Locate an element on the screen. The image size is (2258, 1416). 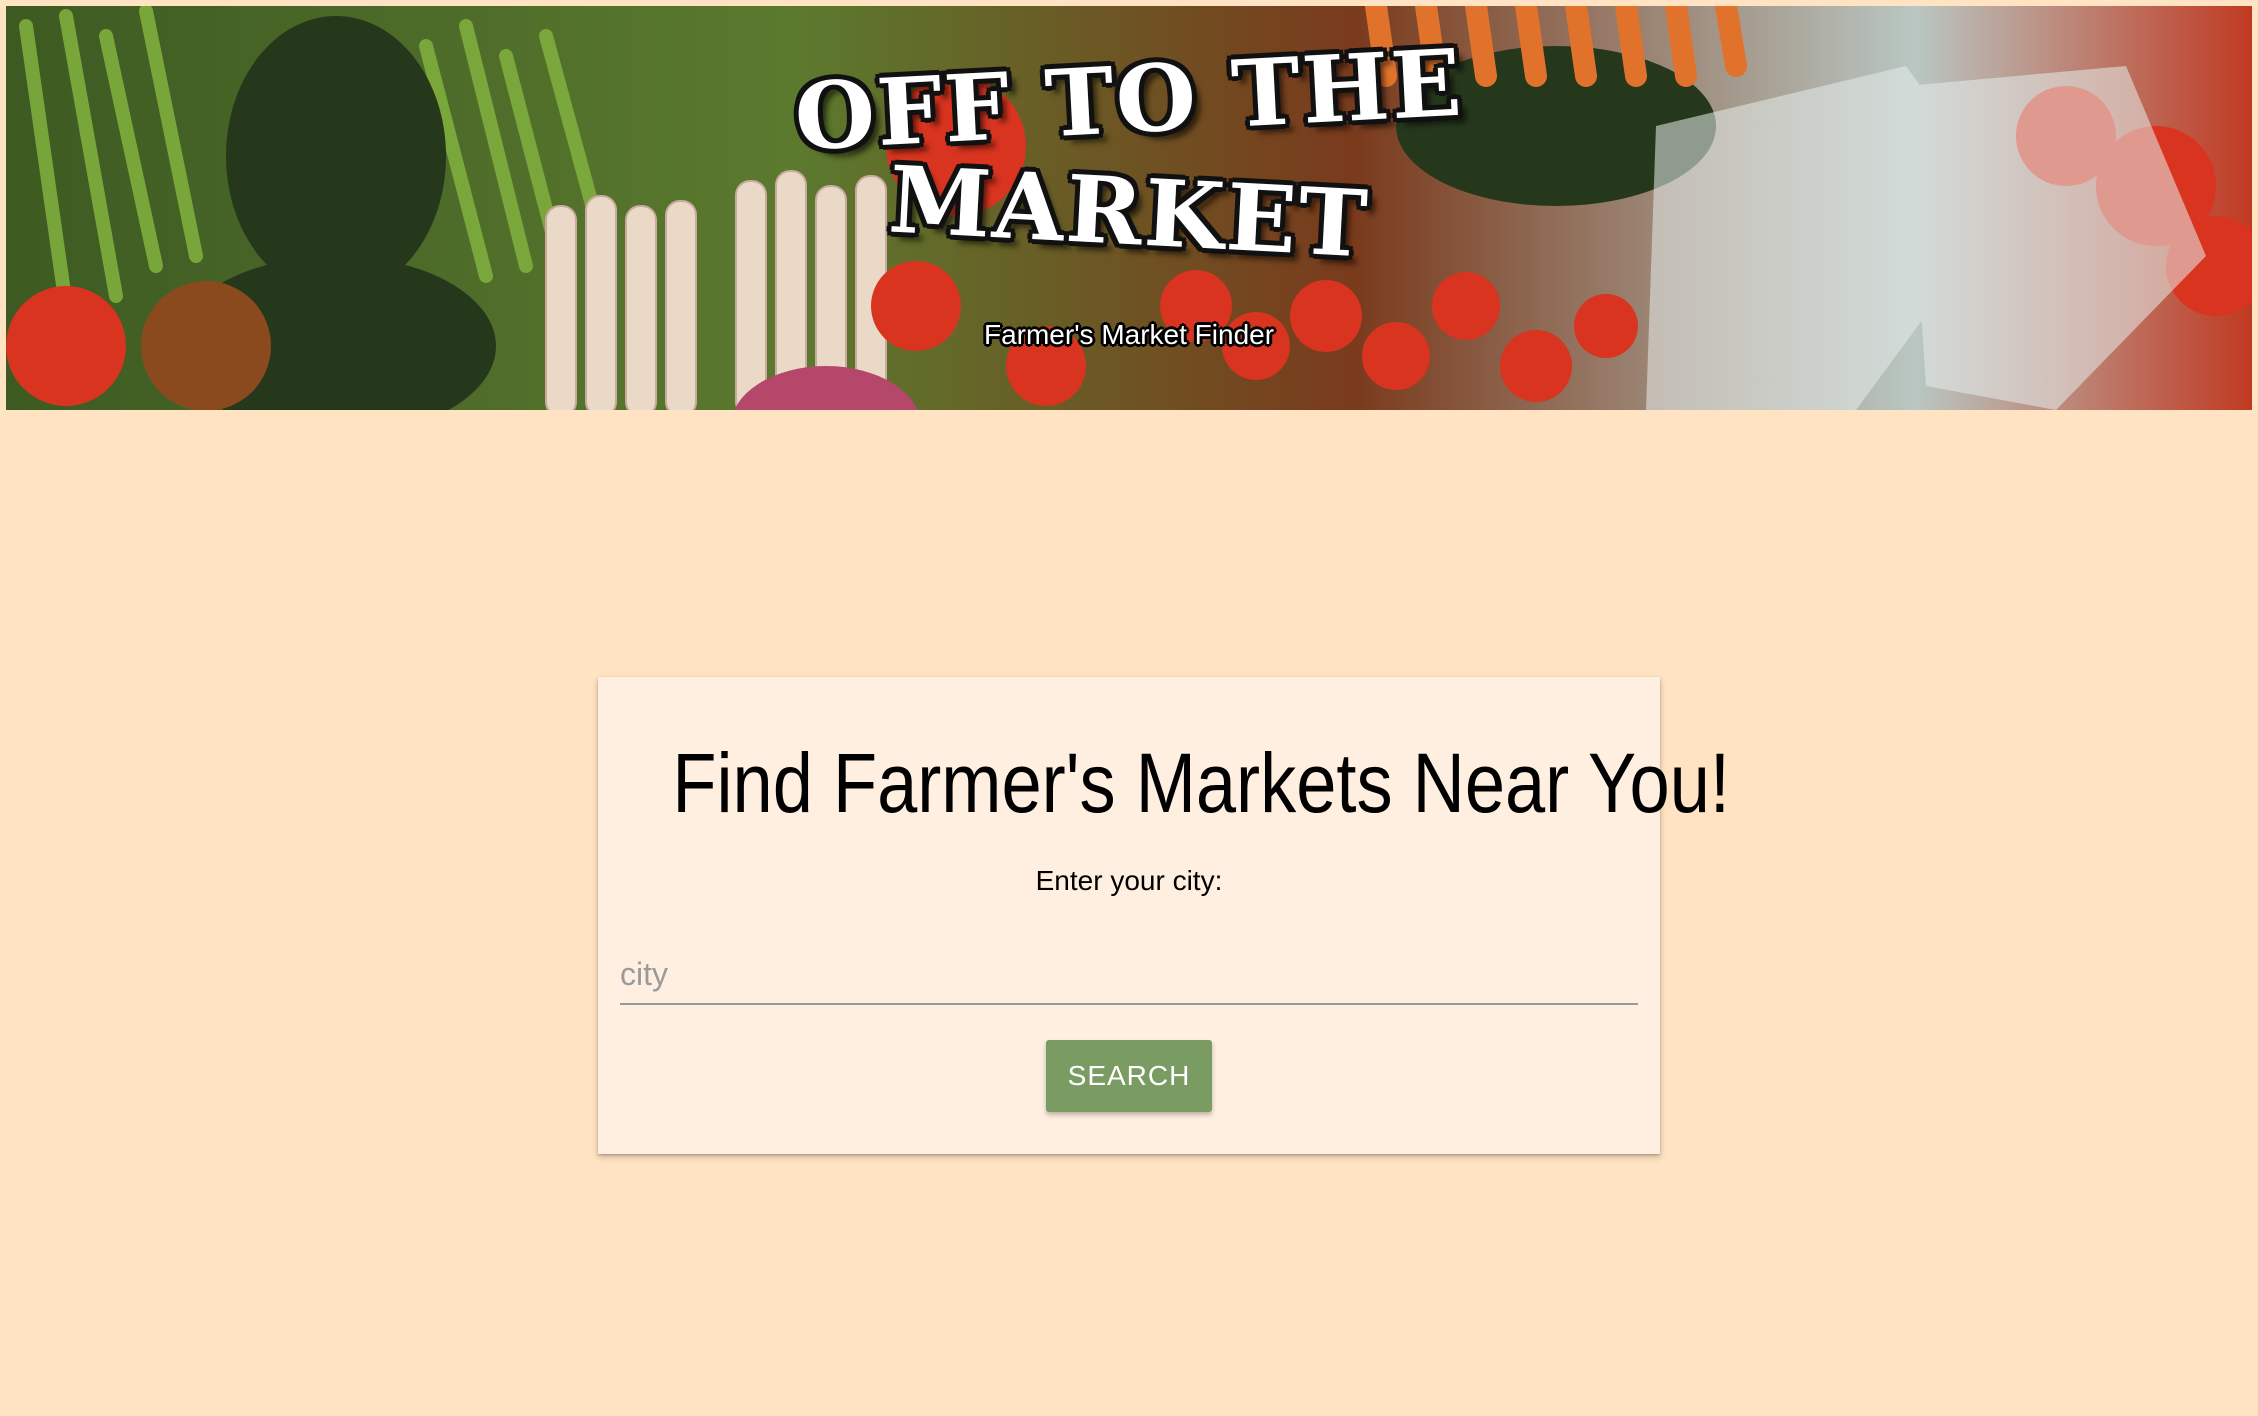
city-input is located at coordinates (1129, 975).